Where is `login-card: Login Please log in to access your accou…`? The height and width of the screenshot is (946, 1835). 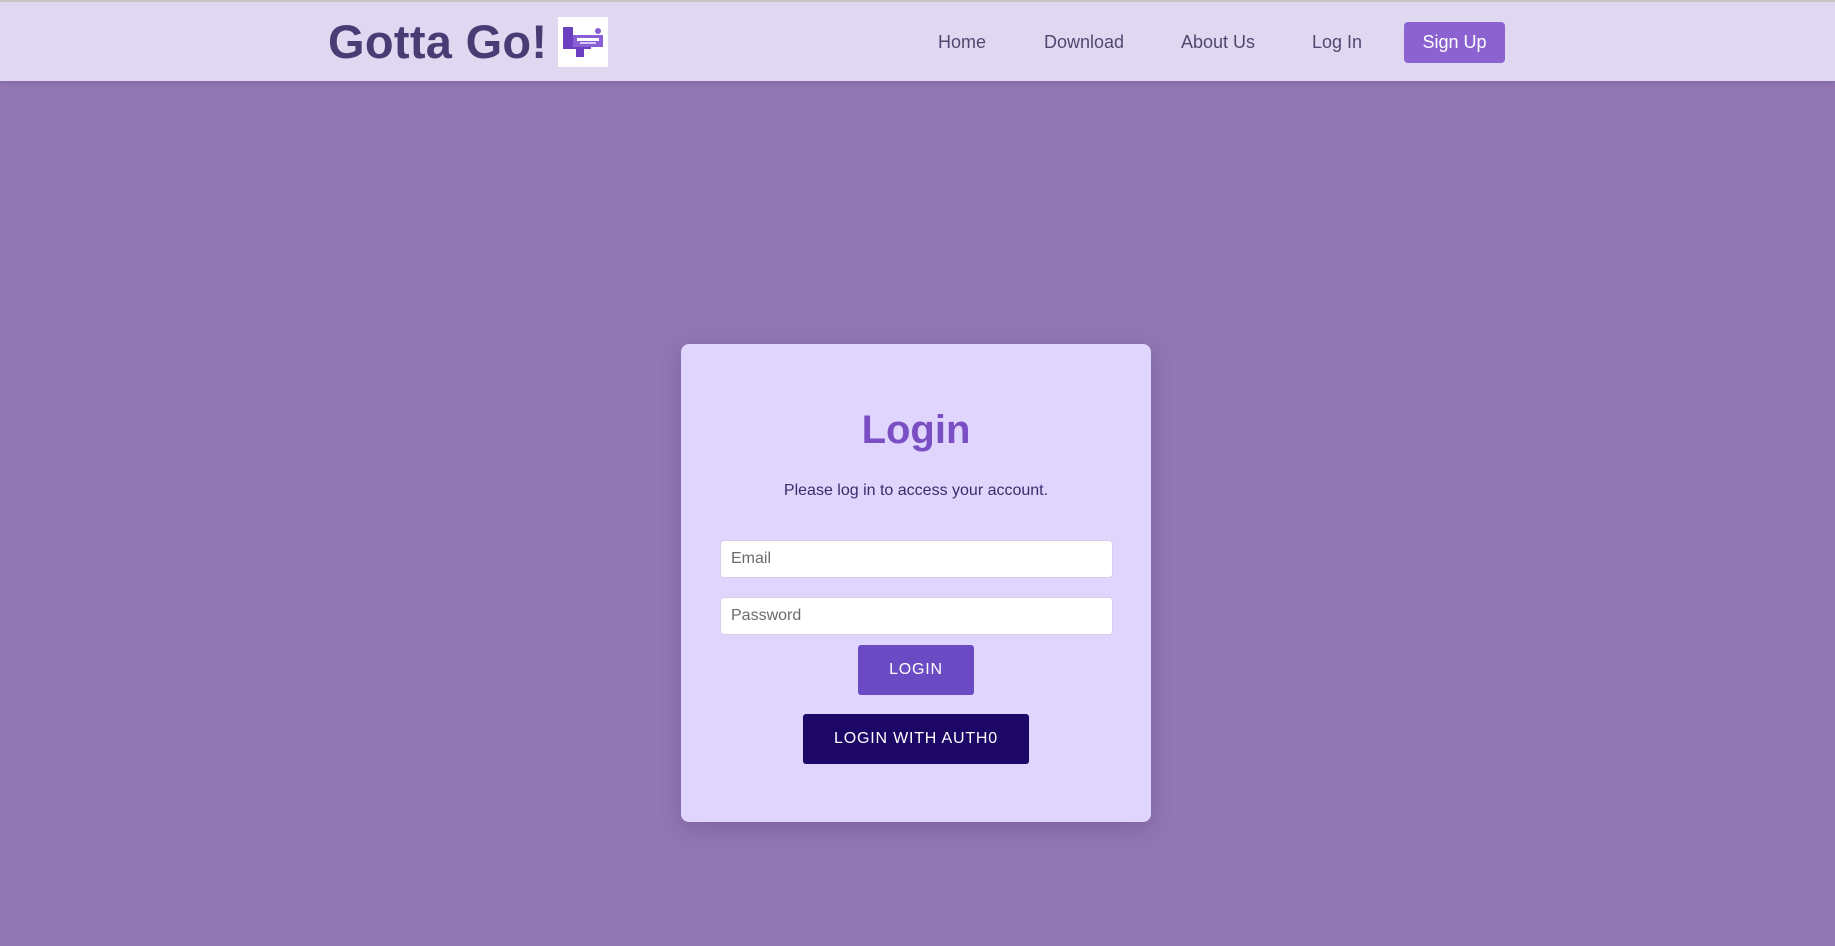
login-card: Login Please log in to access your accou… is located at coordinates (916, 583).